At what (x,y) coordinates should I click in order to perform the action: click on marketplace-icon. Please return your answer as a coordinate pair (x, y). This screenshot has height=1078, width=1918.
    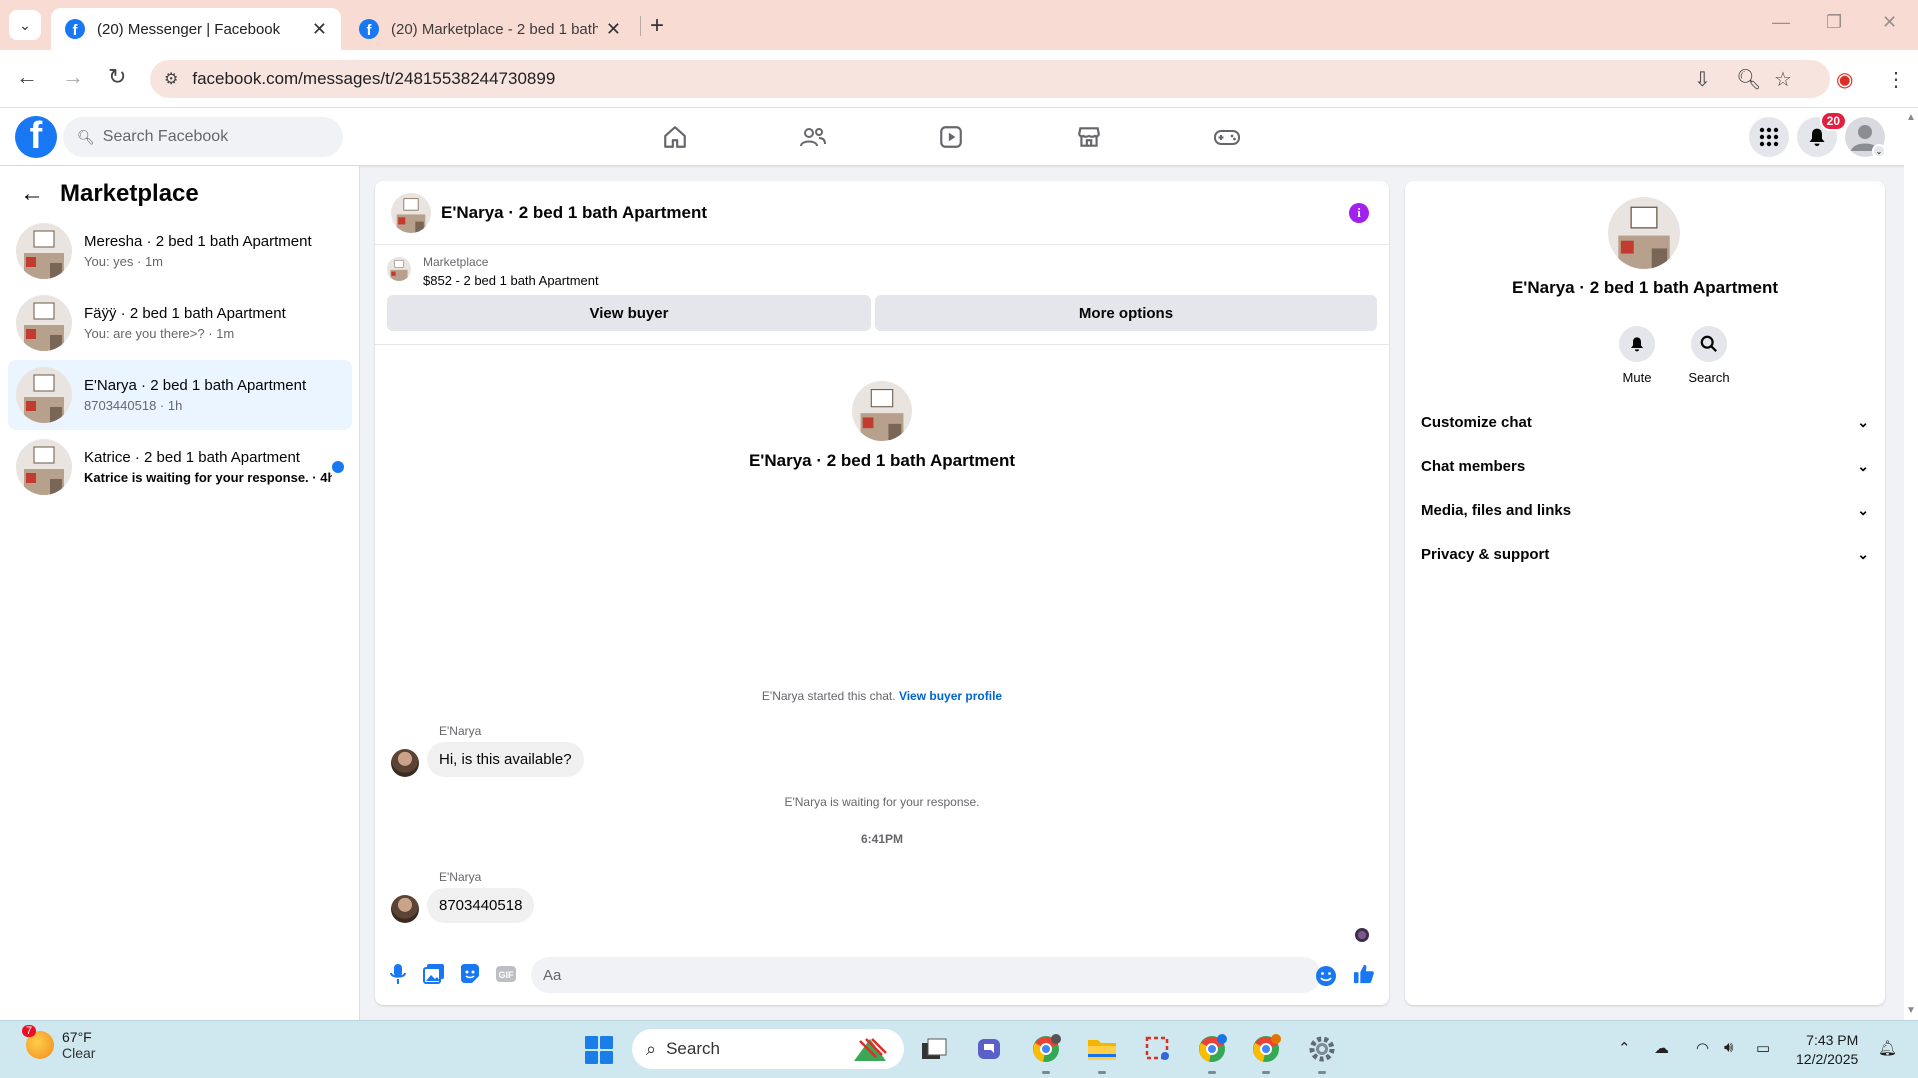
    Looking at the image, I should click on (1089, 137).